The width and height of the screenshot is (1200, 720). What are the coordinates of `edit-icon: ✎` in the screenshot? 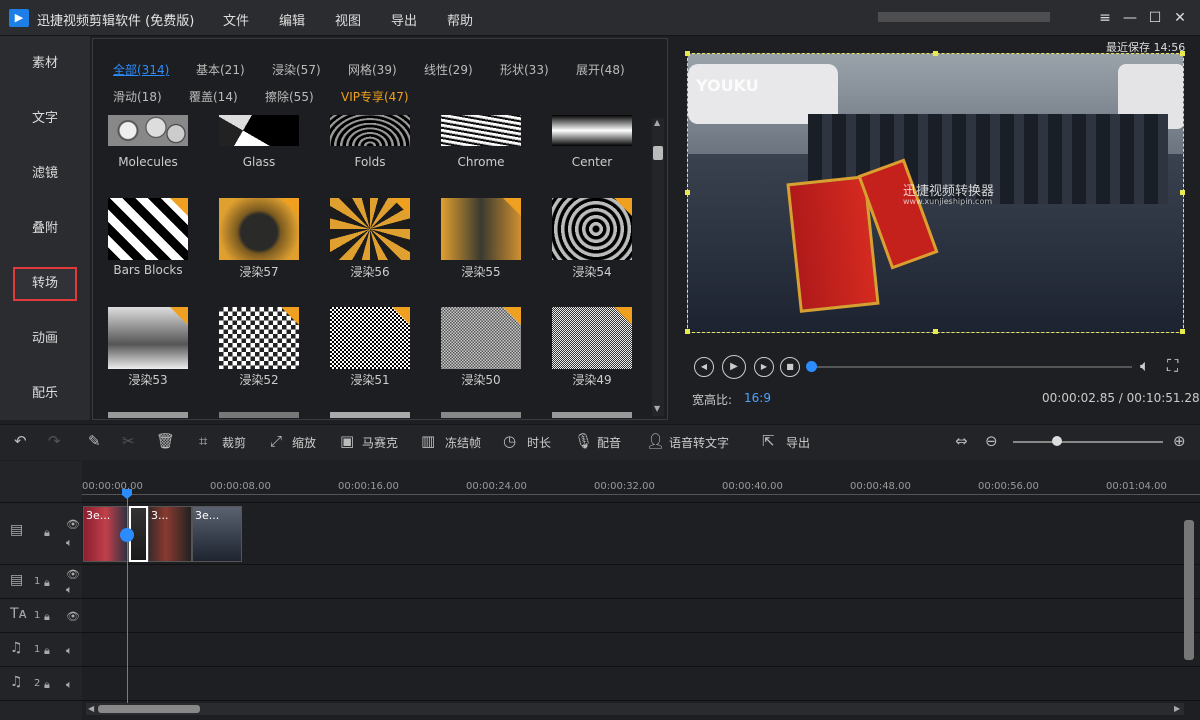 It's located at (94, 441).